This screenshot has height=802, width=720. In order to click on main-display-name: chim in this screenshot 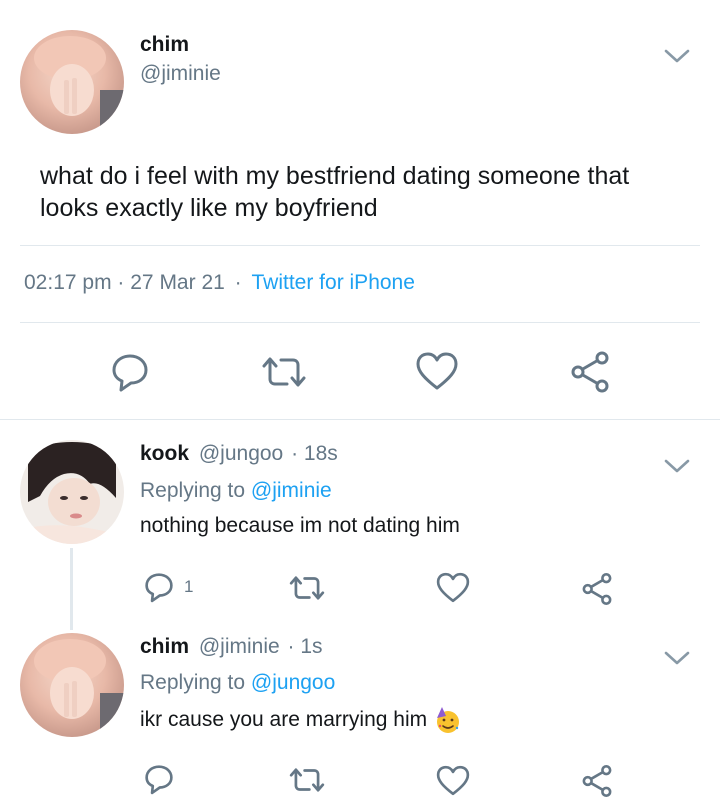, I will do `click(164, 45)`.